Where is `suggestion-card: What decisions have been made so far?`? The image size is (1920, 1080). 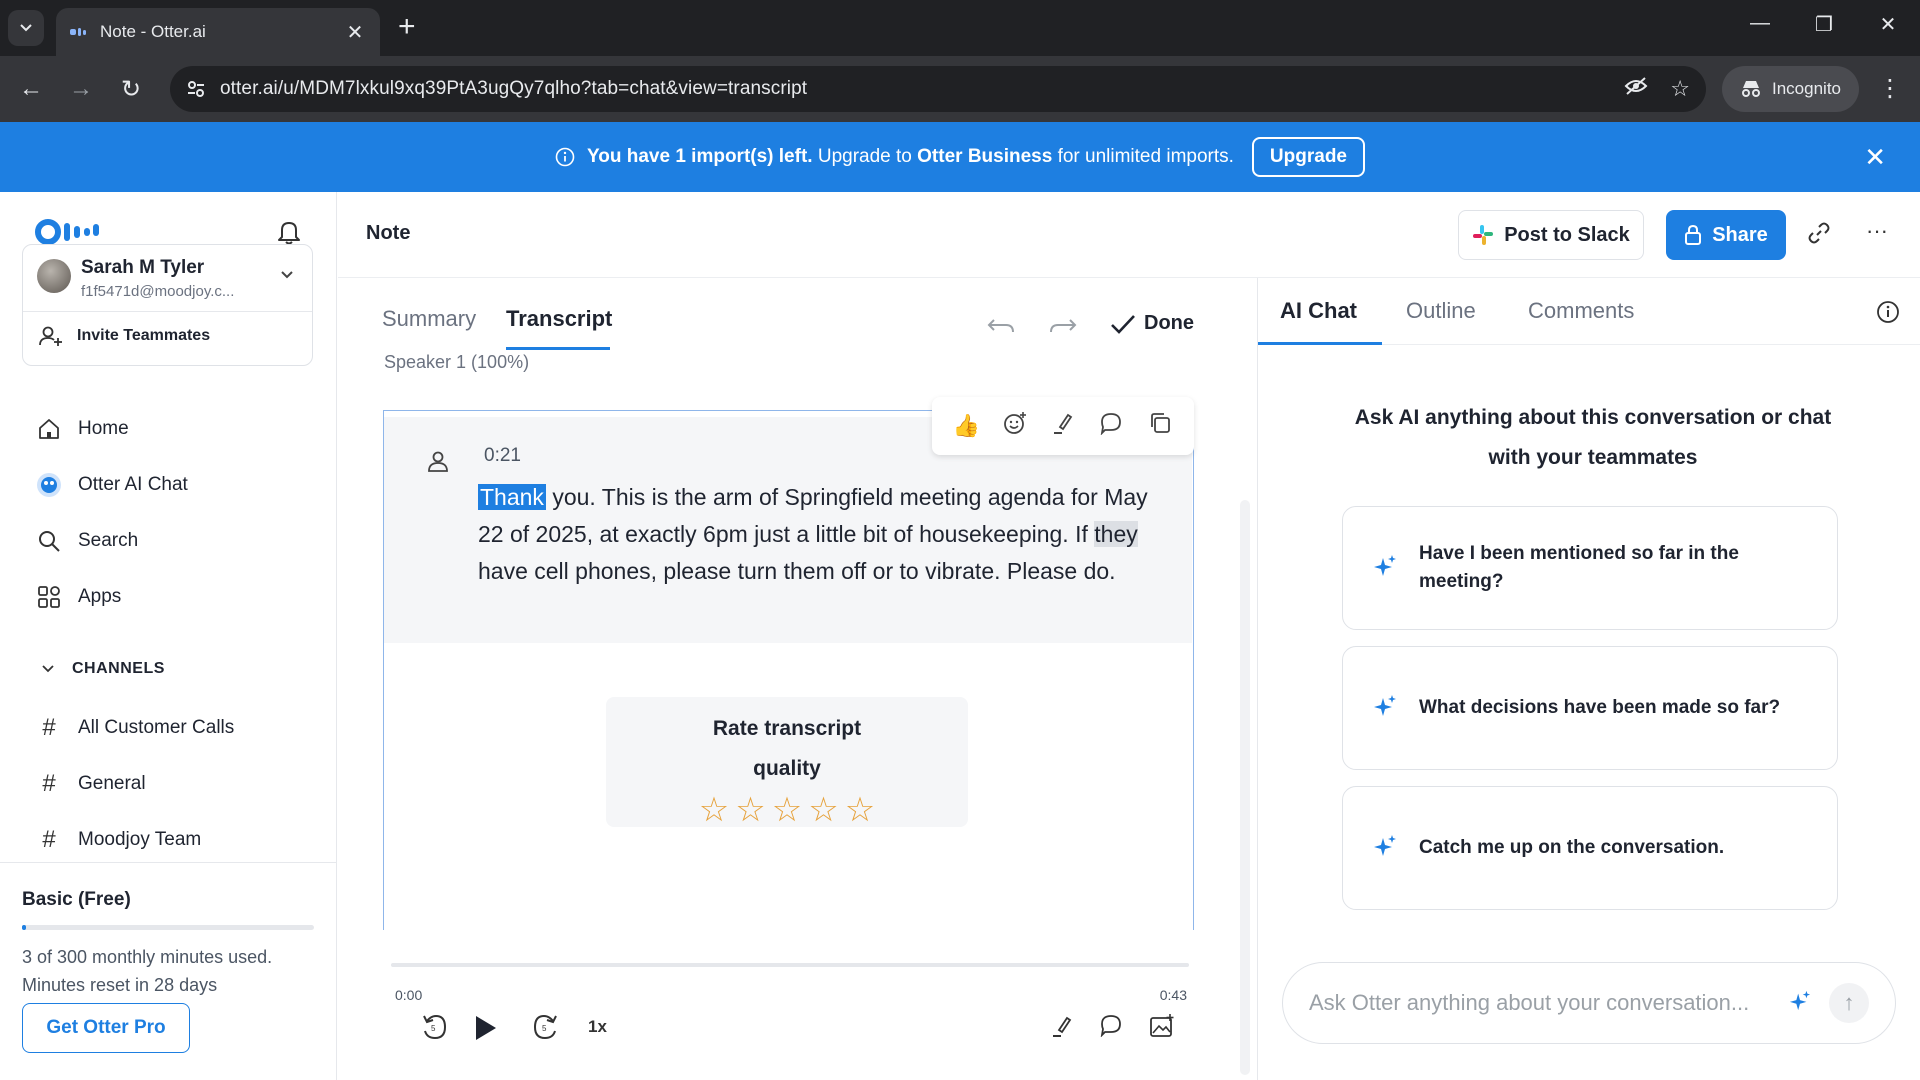
suggestion-card: What decisions have been made so far? is located at coordinates (1590, 708).